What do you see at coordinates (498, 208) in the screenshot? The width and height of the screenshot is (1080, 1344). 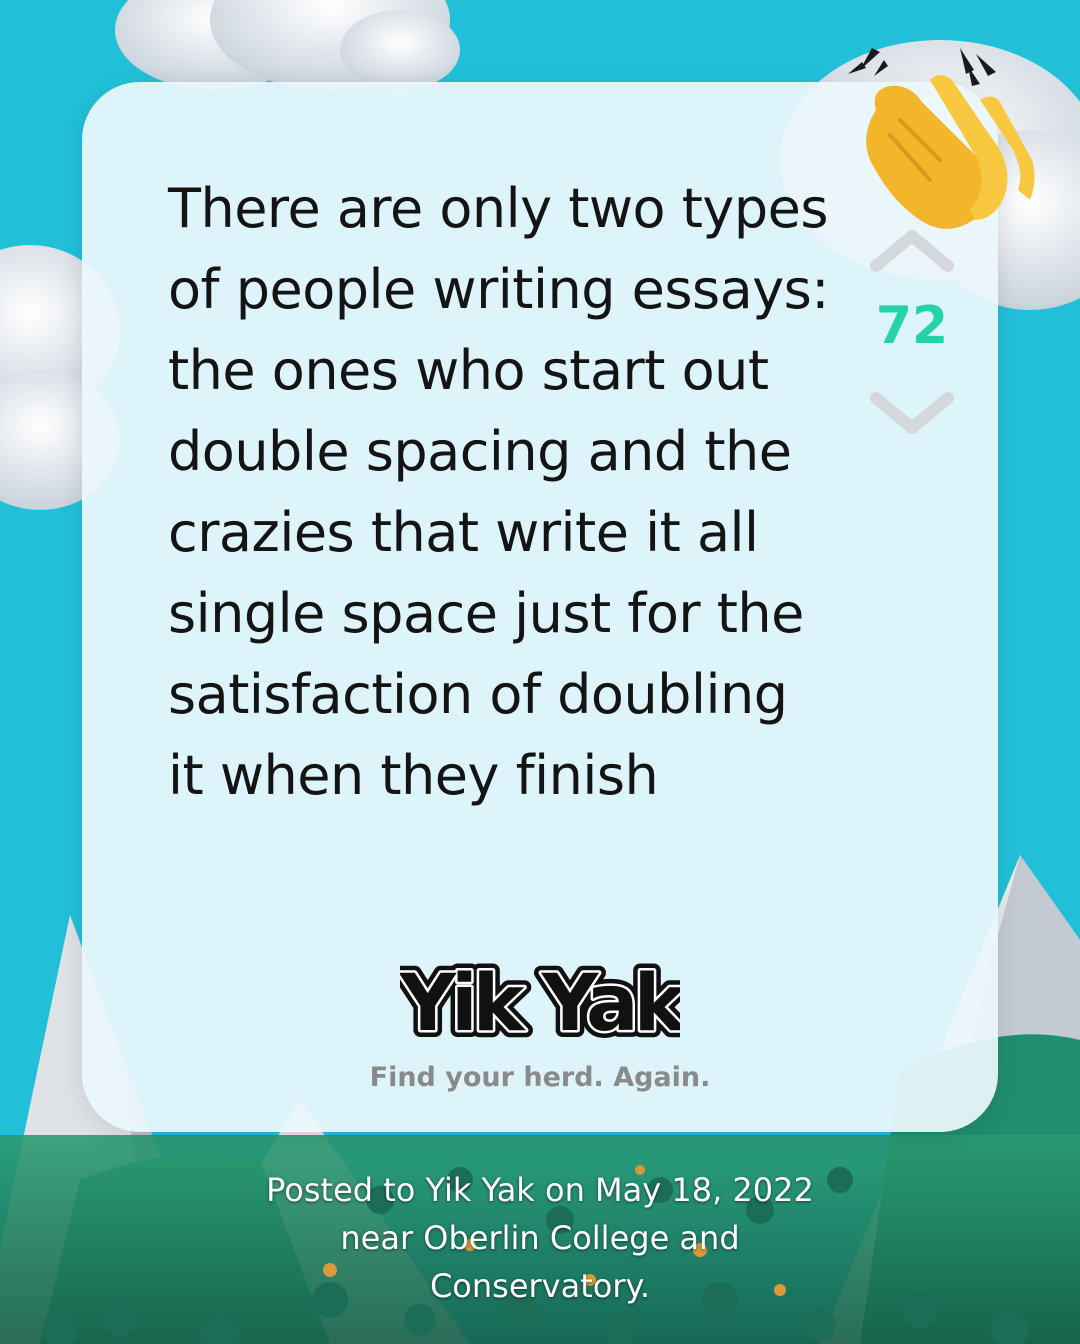 I see `post-line: There are only two types` at bounding box center [498, 208].